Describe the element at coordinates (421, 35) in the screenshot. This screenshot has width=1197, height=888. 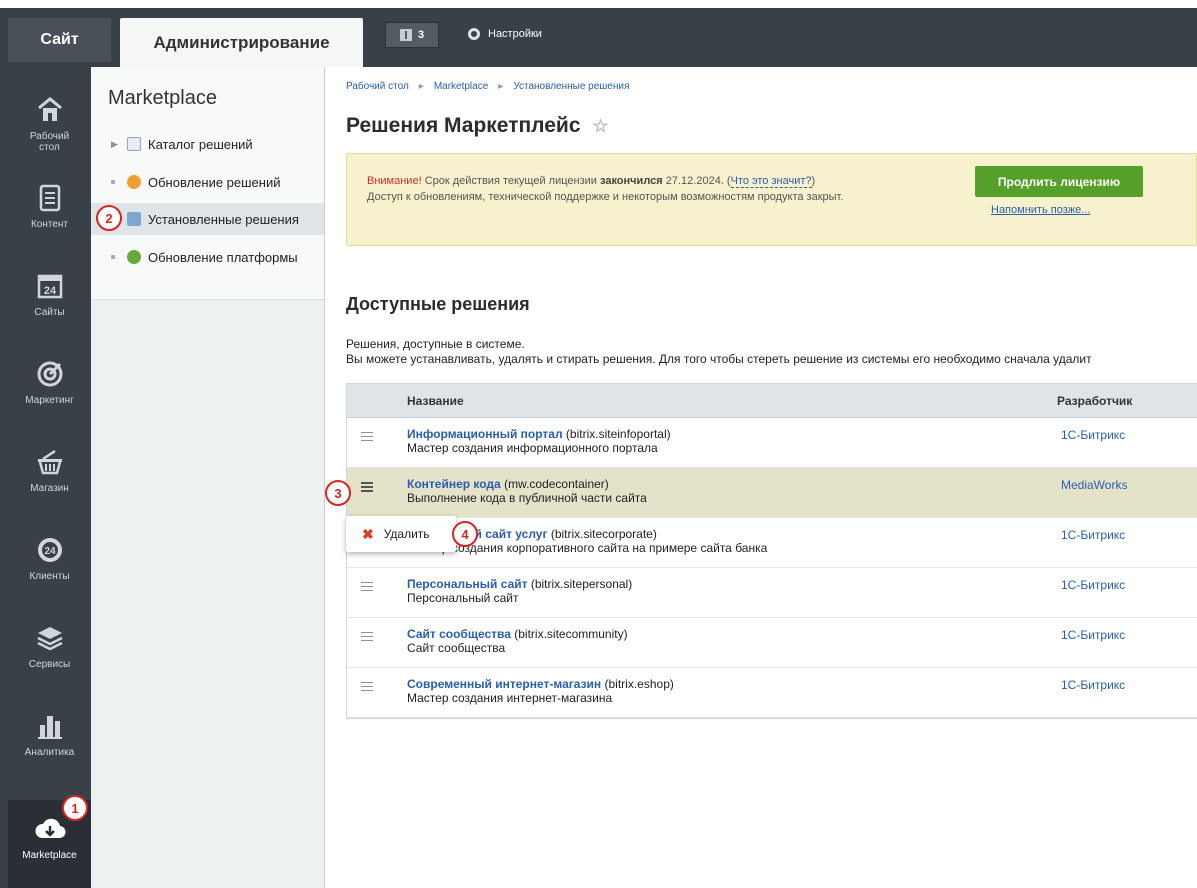
I see `notifications-count: 3` at that location.